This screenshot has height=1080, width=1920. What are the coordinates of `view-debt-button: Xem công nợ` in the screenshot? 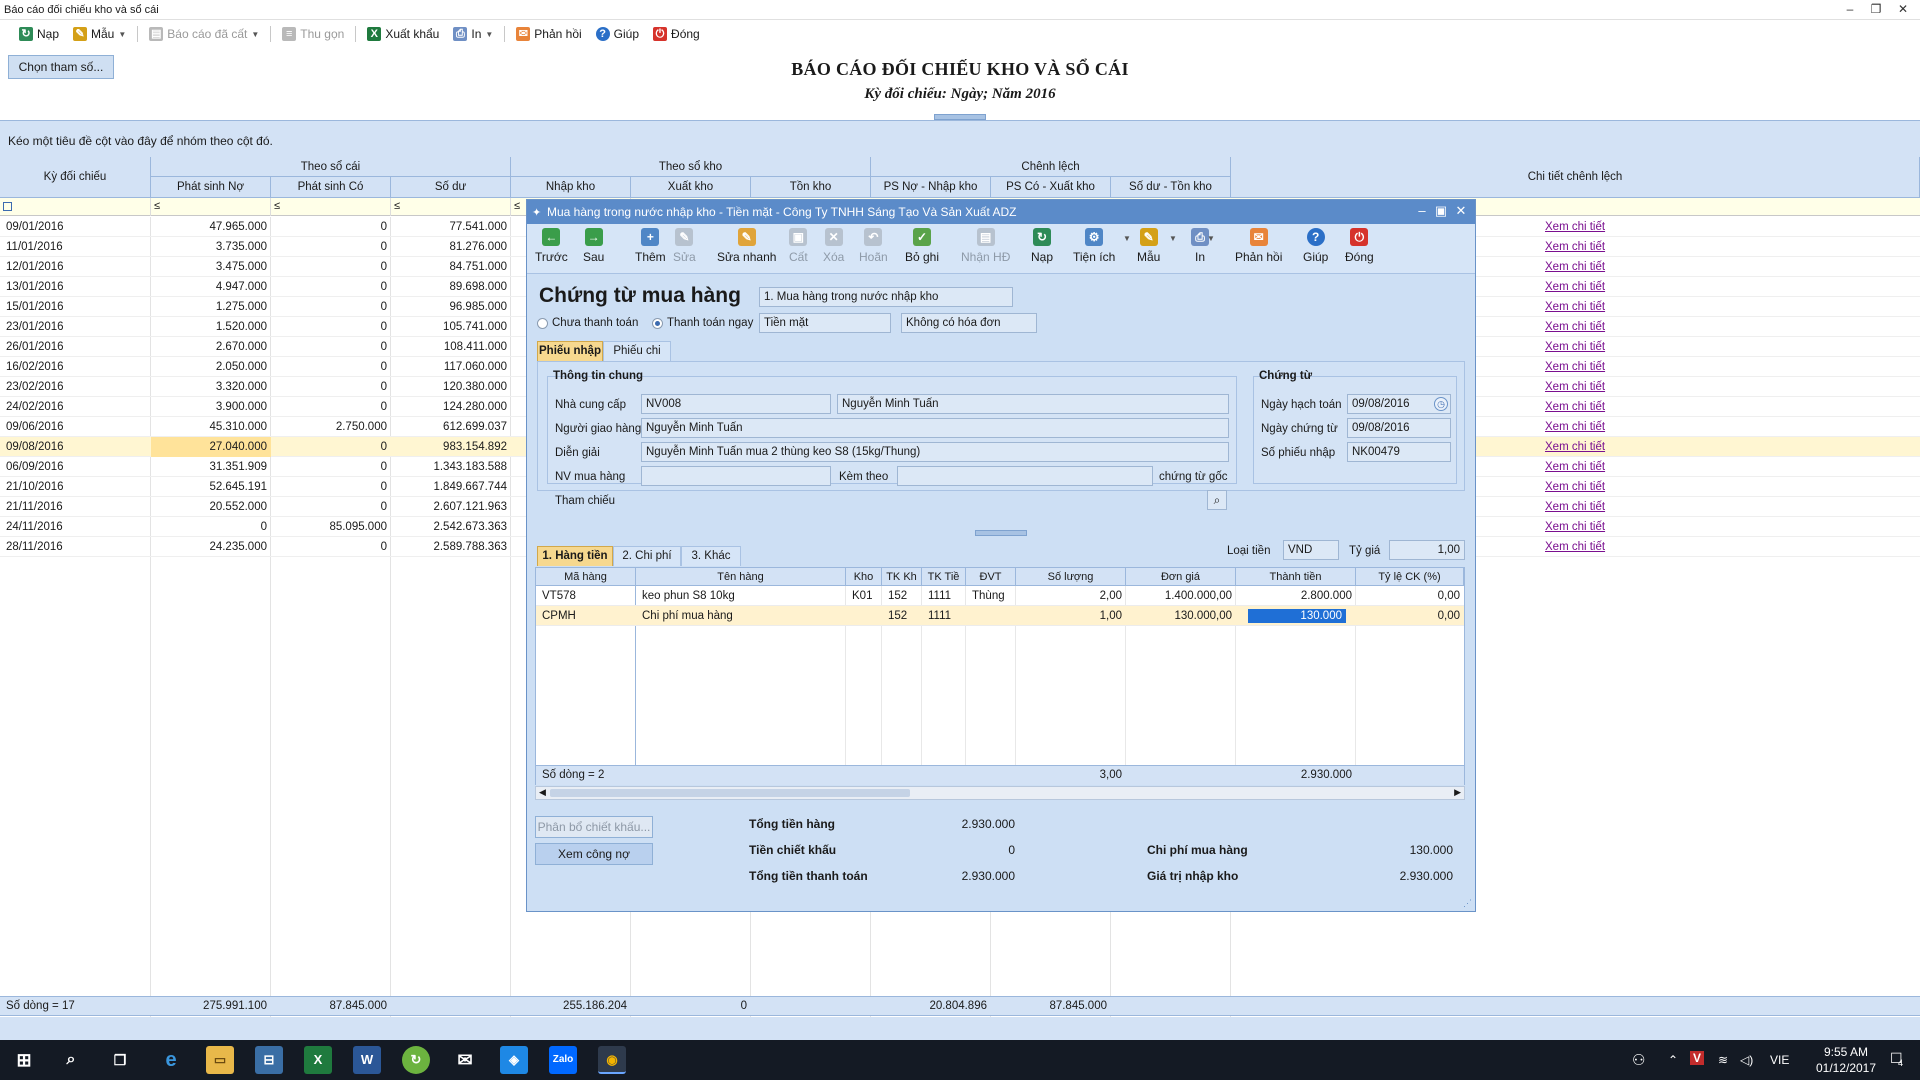 It's located at (594, 854).